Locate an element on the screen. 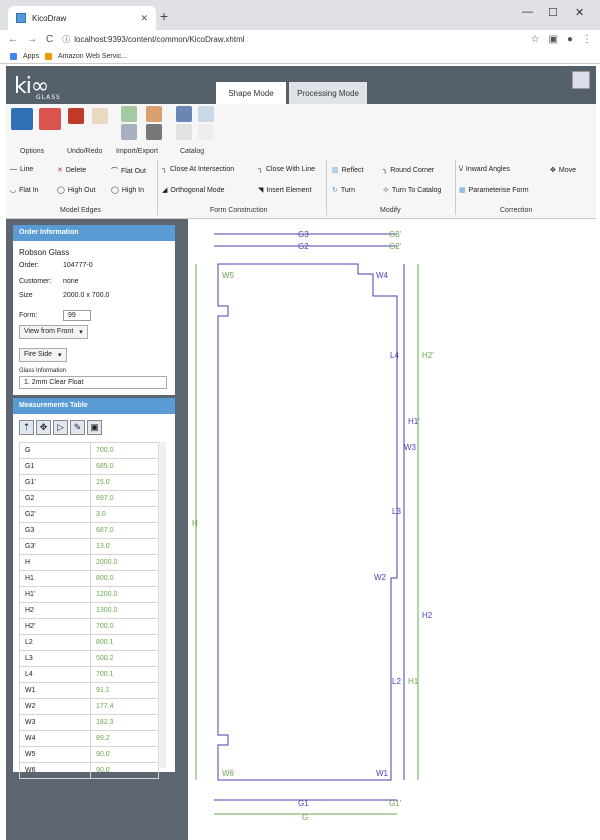  edit-icon: ✎ is located at coordinates (77, 427).